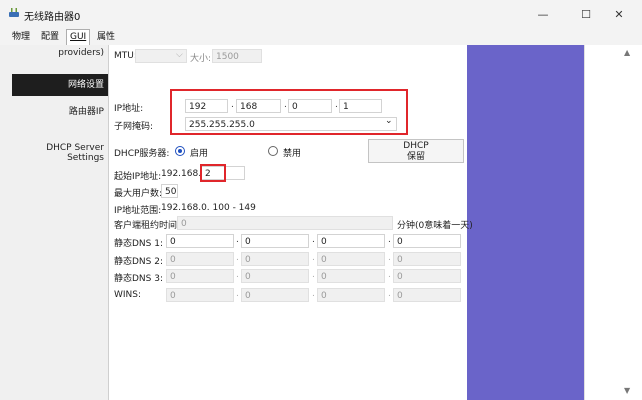 This screenshot has width=642, height=400. Describe the element at coordinates (85, 158) in the screenshot. I see `dhcp-server-heading-2: Settings` at that location.